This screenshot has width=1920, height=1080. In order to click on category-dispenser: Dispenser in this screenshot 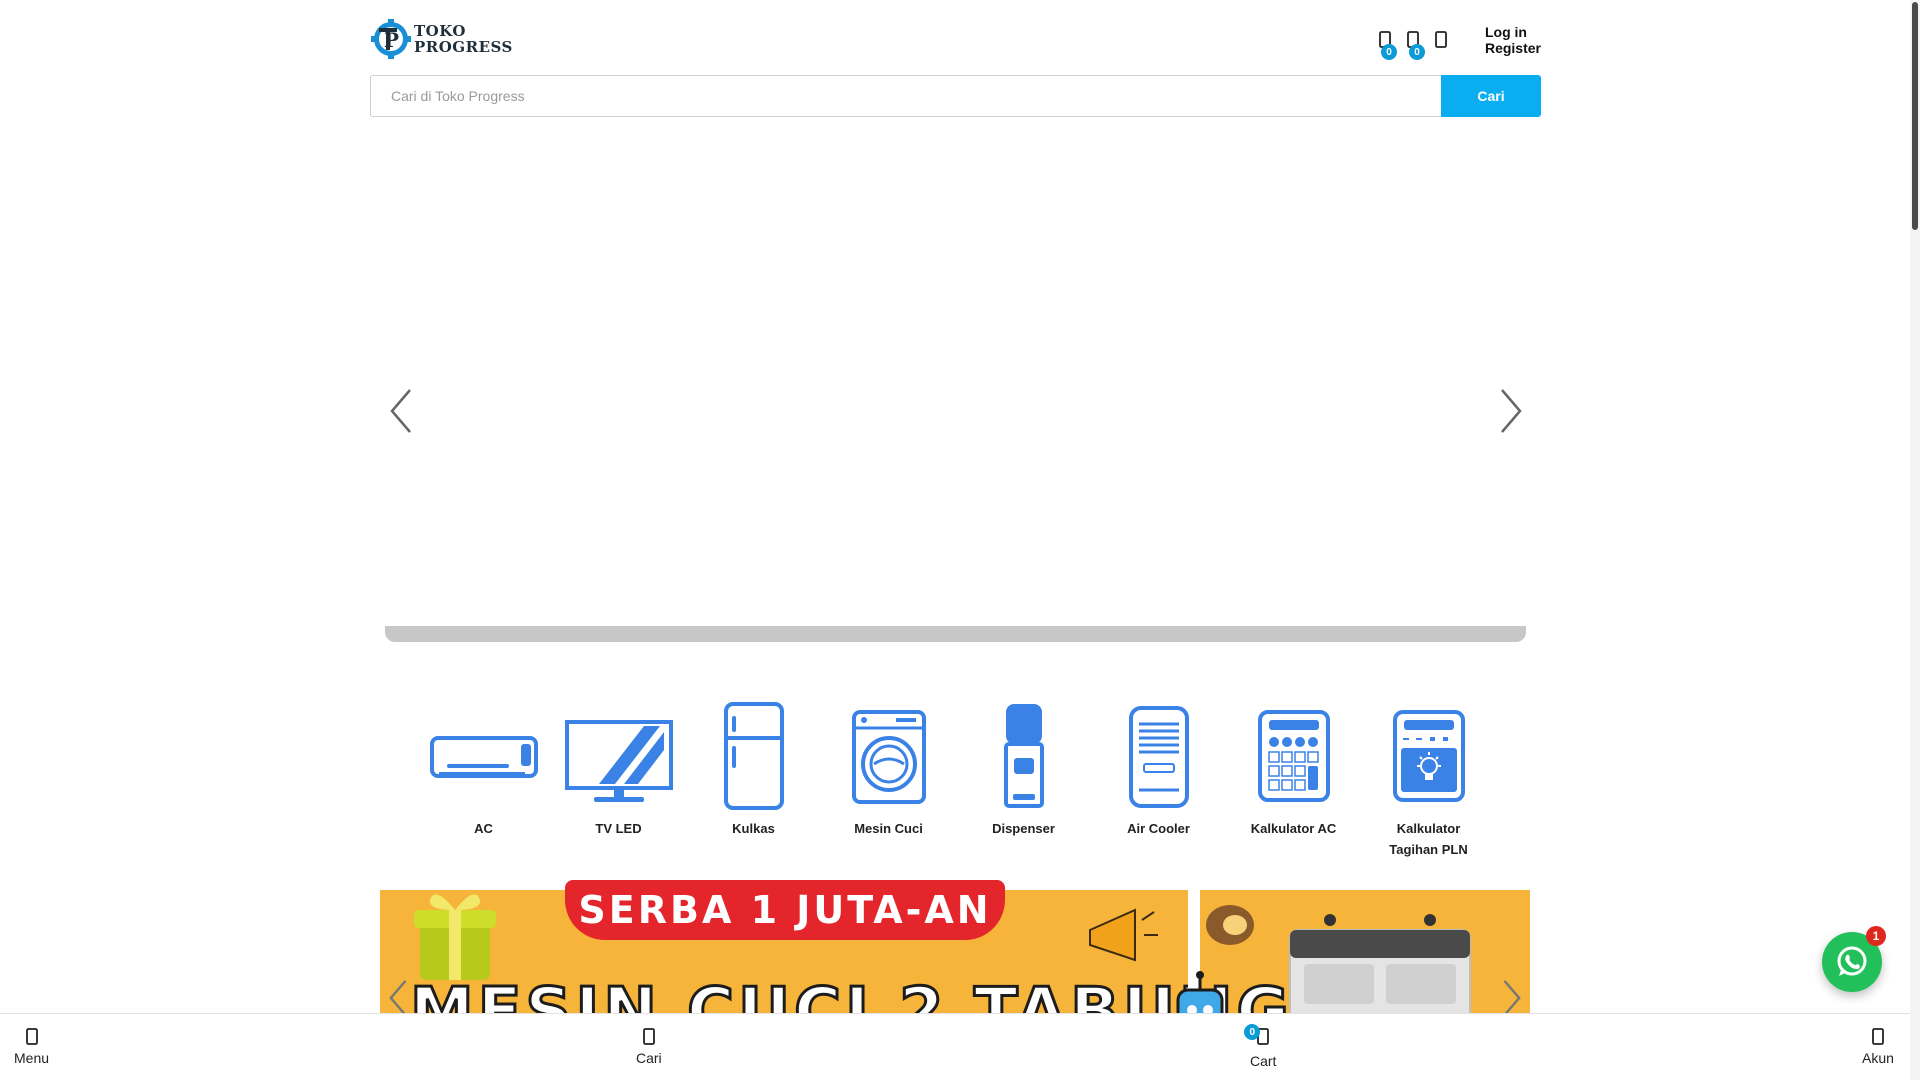, I will do `click(1023, 781)`.